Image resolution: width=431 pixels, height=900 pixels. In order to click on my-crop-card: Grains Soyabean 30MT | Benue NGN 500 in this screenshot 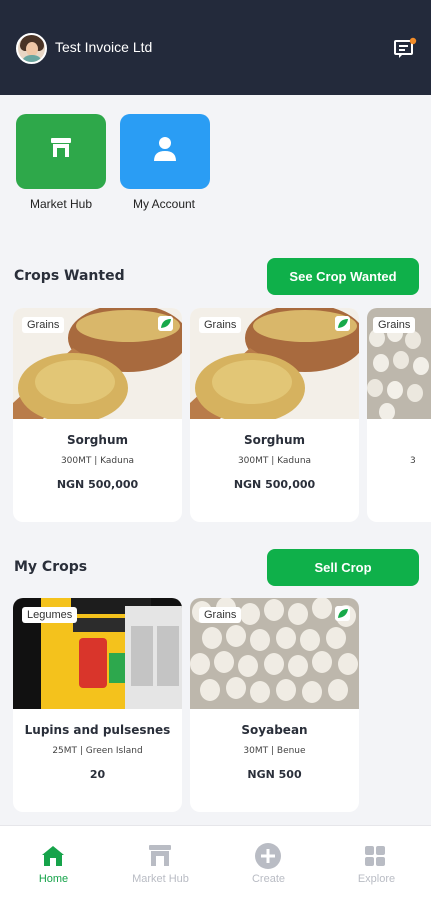, I will do `click(274, 705)`.